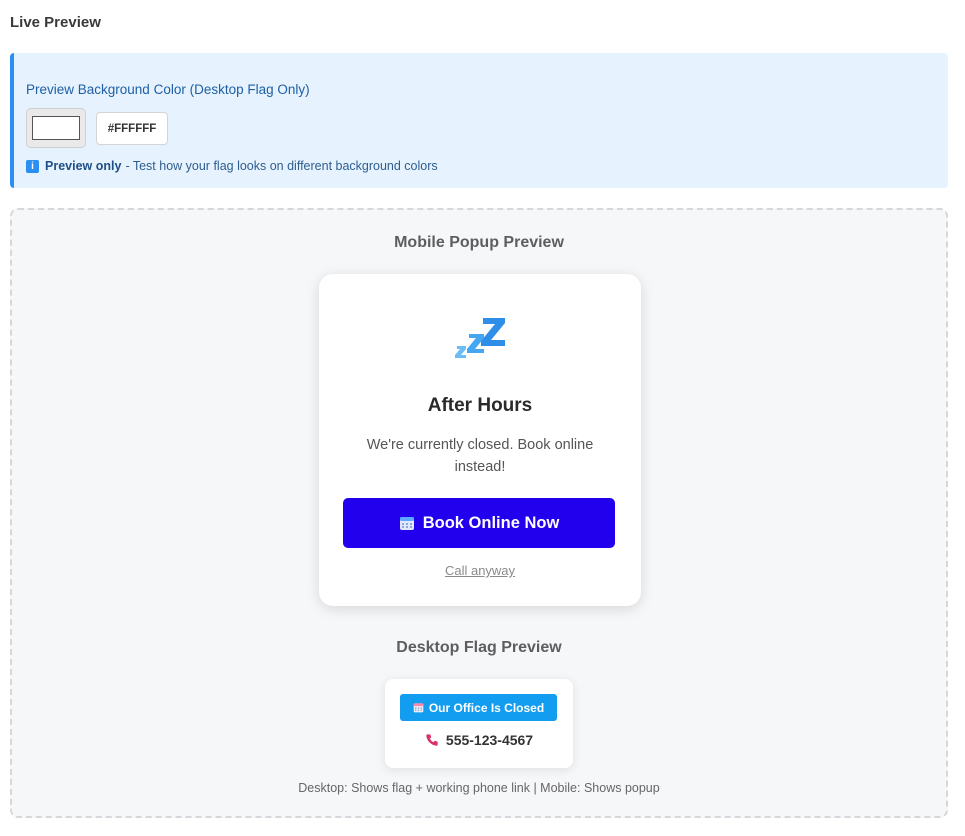  What do you see at coordinates (479, 242) in the screenshot?
I see `mobile-preview-title: Mobile Popup Preview` at bounding box center [479, 242].